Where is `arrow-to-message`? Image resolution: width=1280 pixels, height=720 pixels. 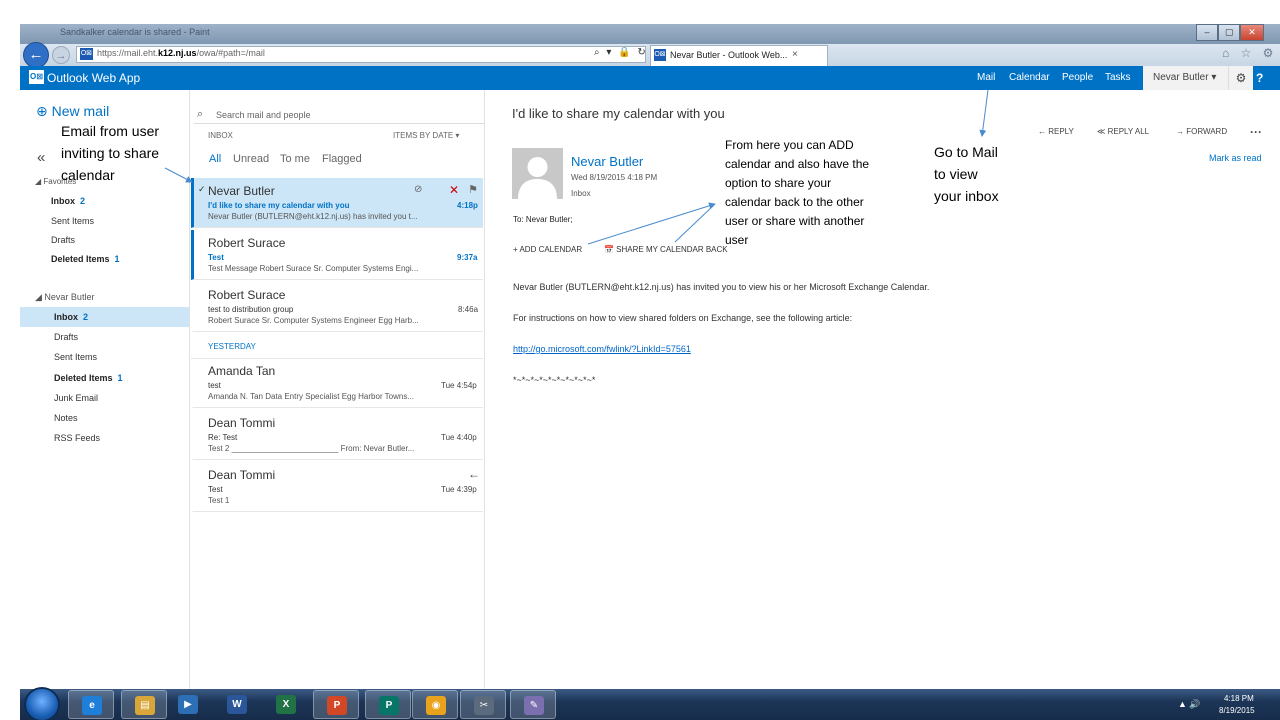
arrow-to-message is located at coordinates (178, 175).